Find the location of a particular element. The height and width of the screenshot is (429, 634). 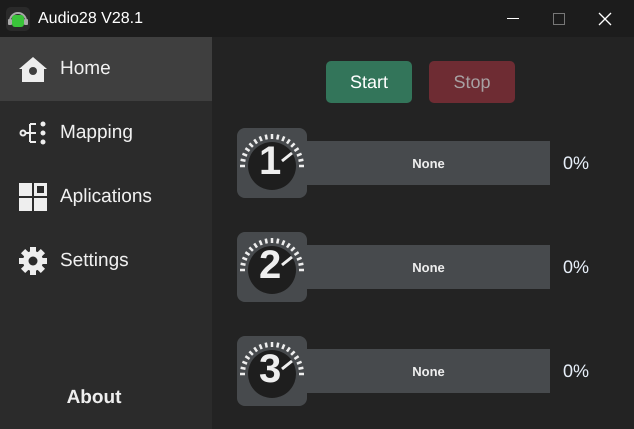

channel-number: 1 is located at coordinates (270, 161).